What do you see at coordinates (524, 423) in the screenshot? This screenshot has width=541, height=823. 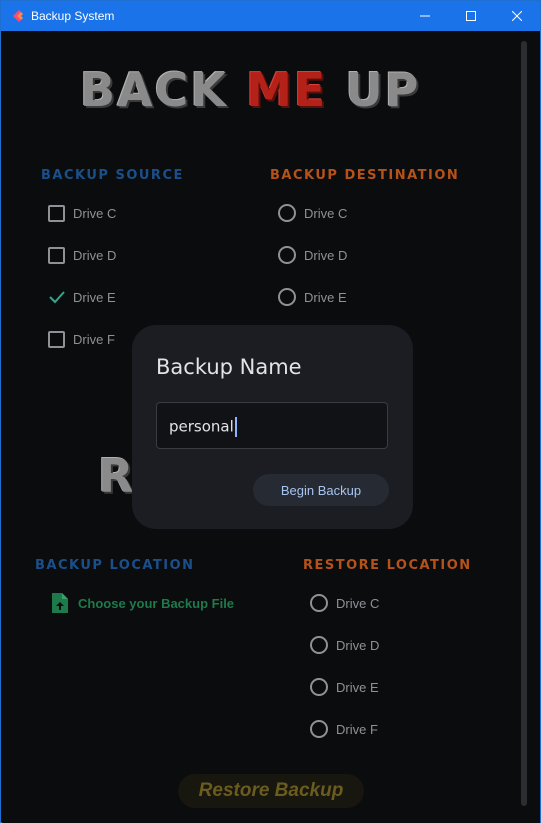 I see `vertical-scrollbar` at bounding box center [524, 423].